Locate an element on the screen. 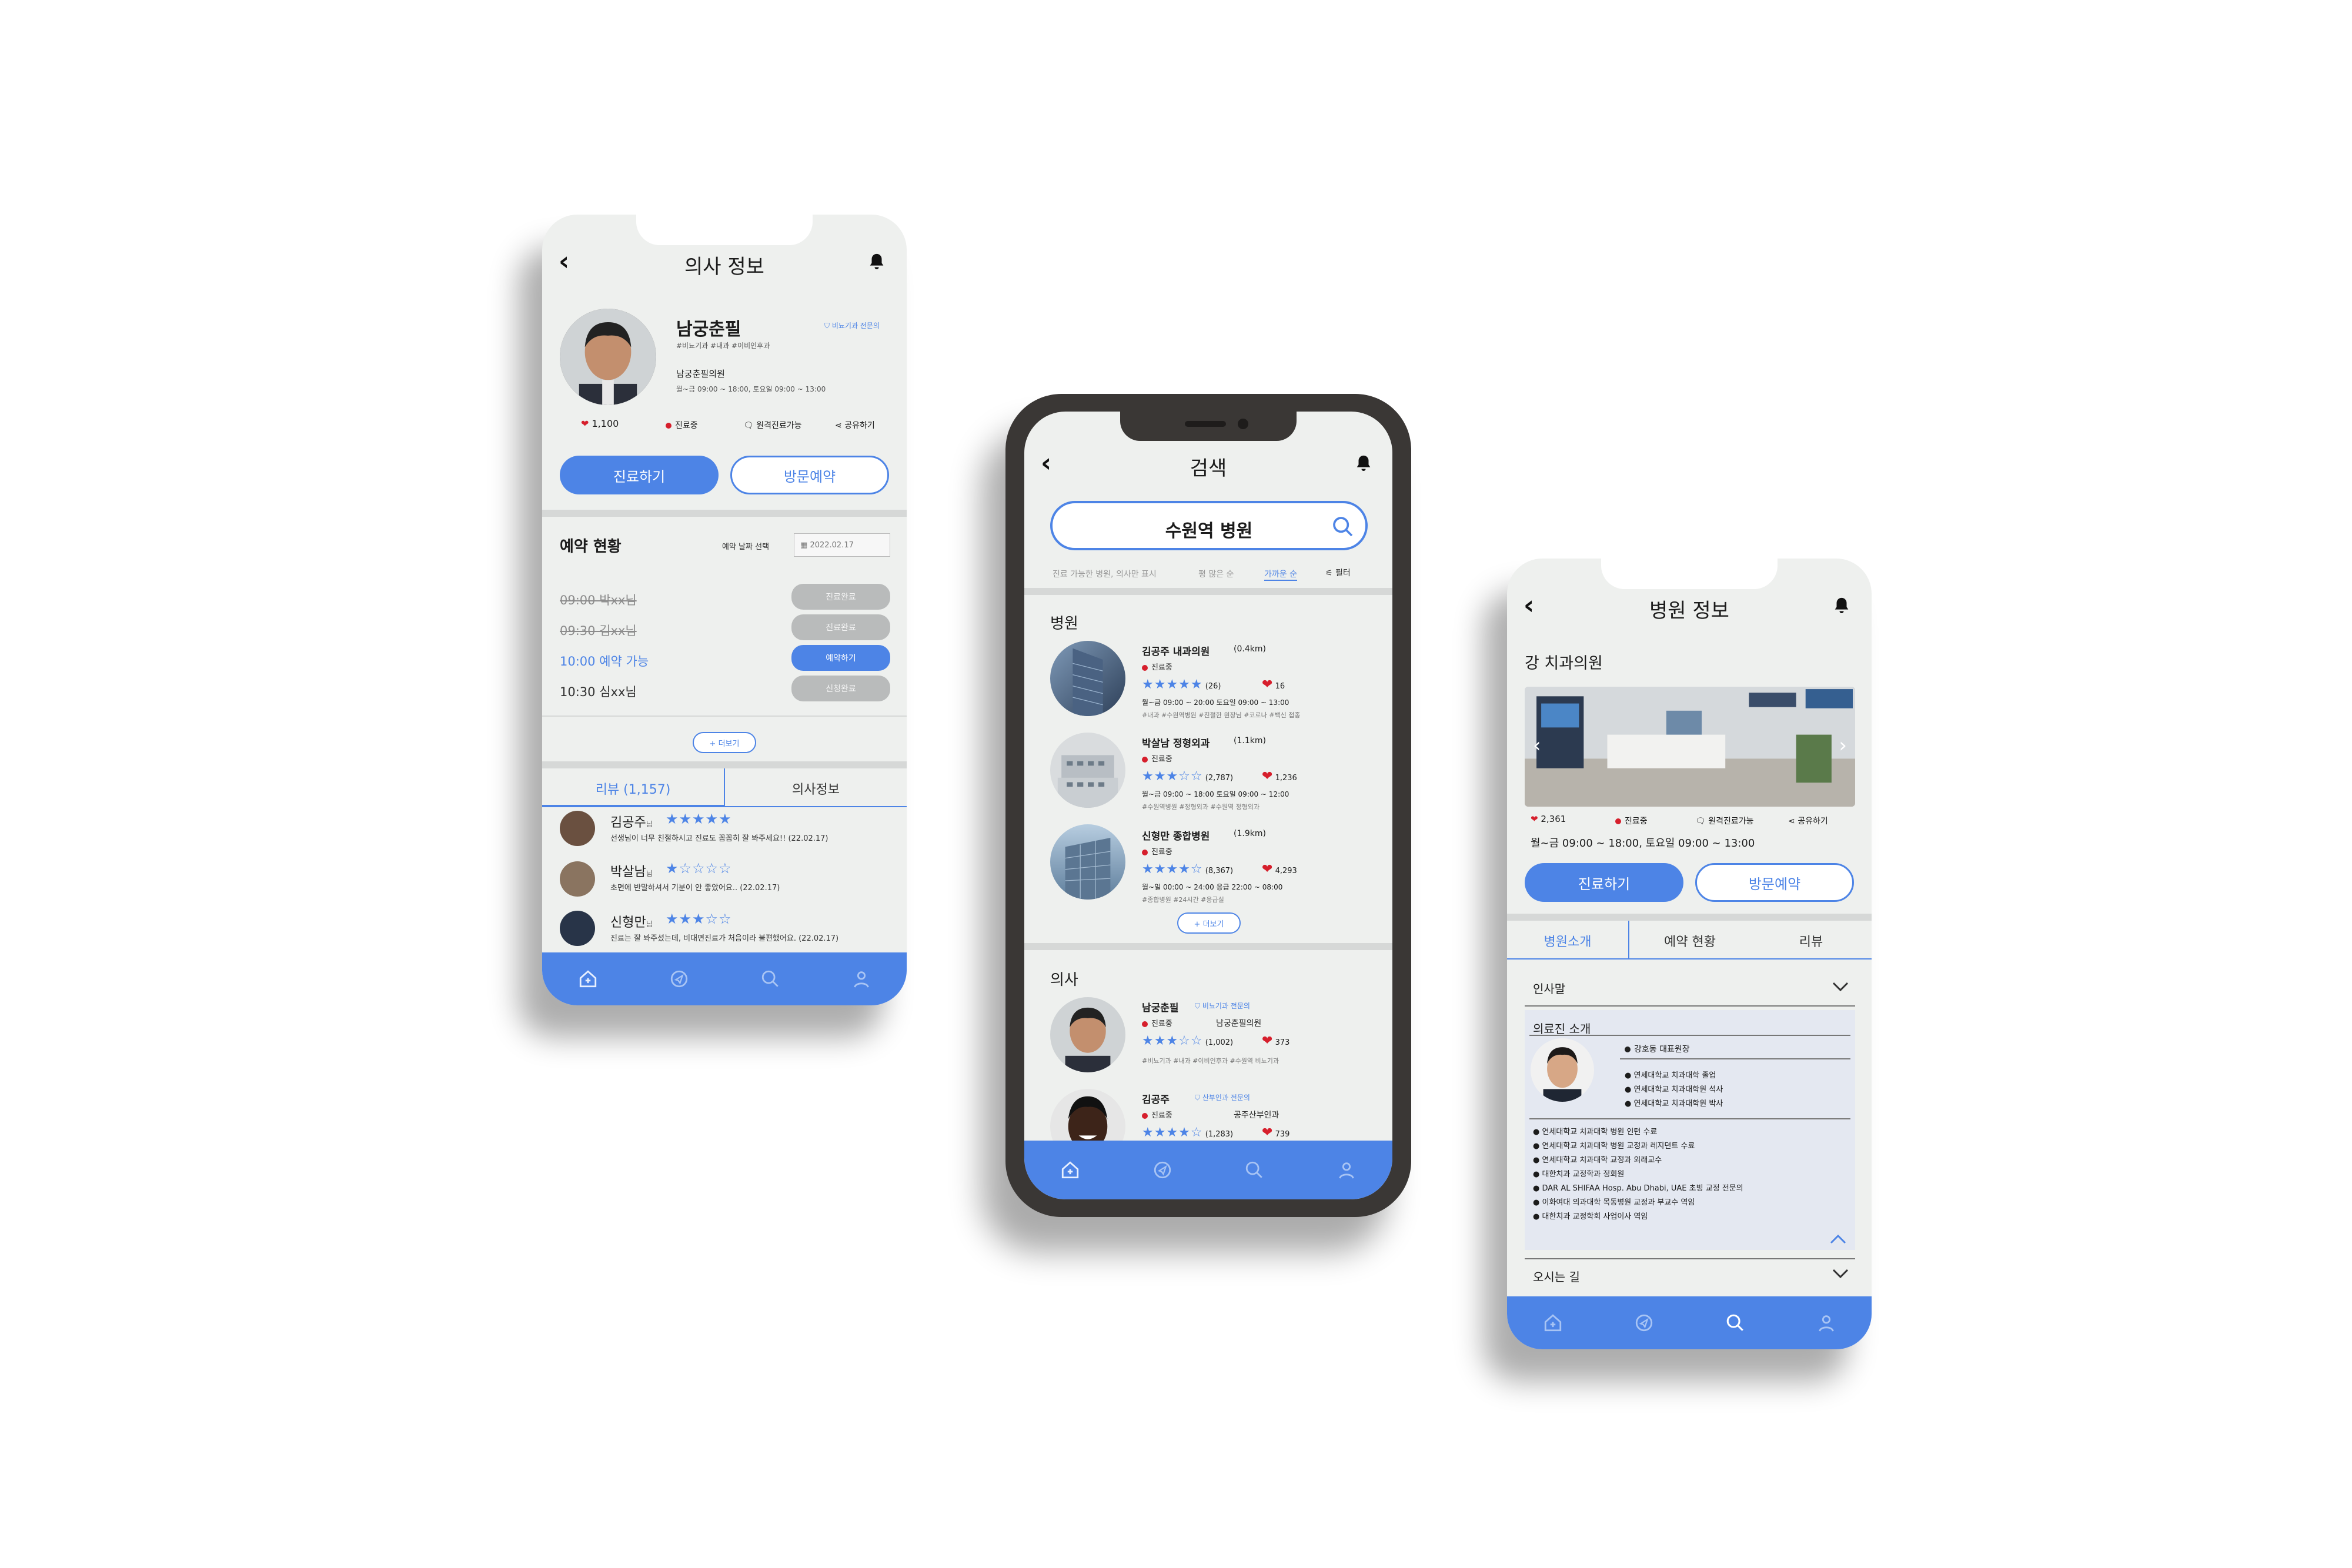  like-count: ❤ 2,361 is located at coordinates (1548, 819).